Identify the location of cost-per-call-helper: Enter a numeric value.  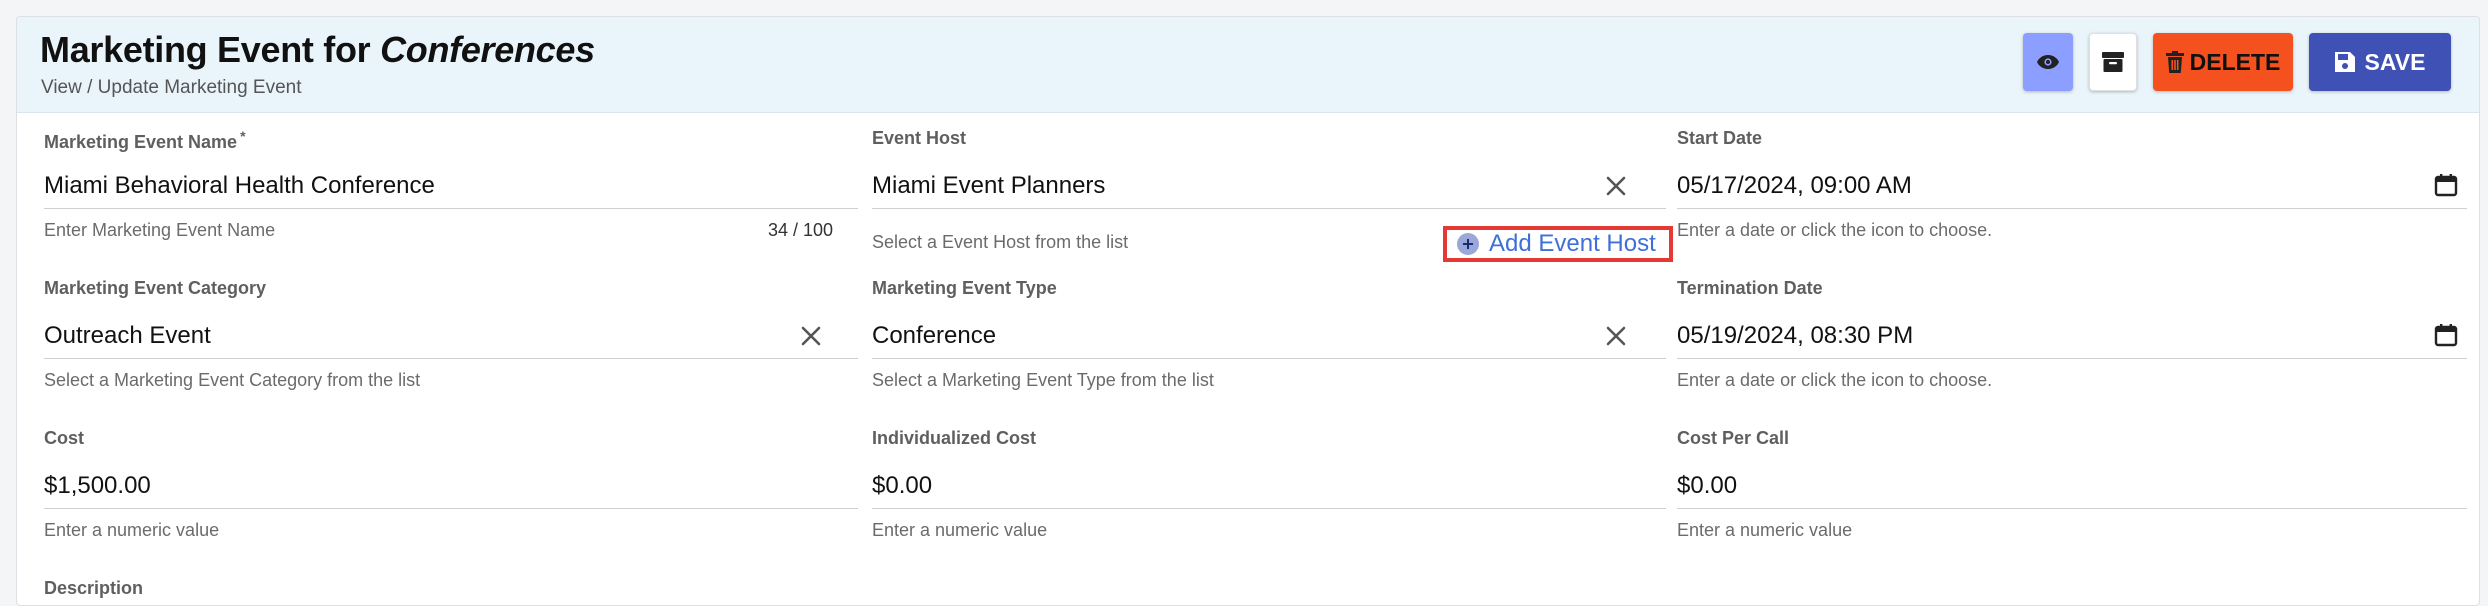
(1765, 530).